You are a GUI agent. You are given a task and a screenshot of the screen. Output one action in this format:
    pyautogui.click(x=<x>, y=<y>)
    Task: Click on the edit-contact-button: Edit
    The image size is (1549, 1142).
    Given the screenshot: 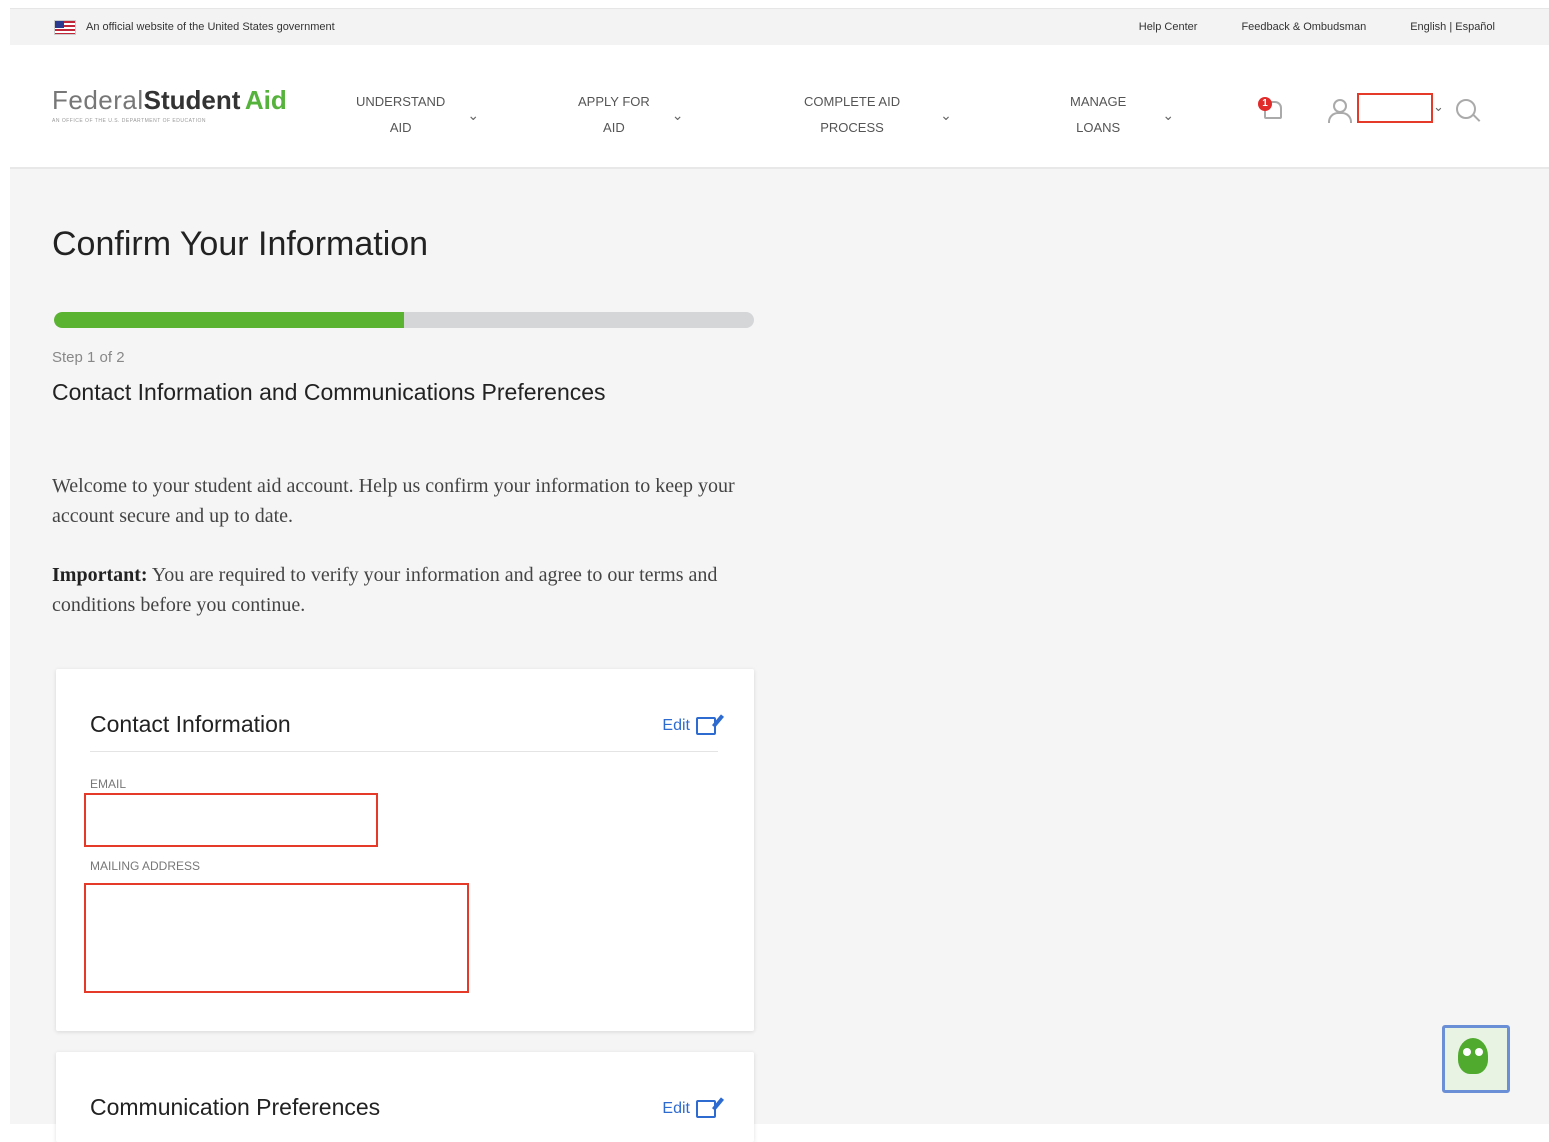 What is the action you would take?
    pyautogui.click(x=689, y=726)
    